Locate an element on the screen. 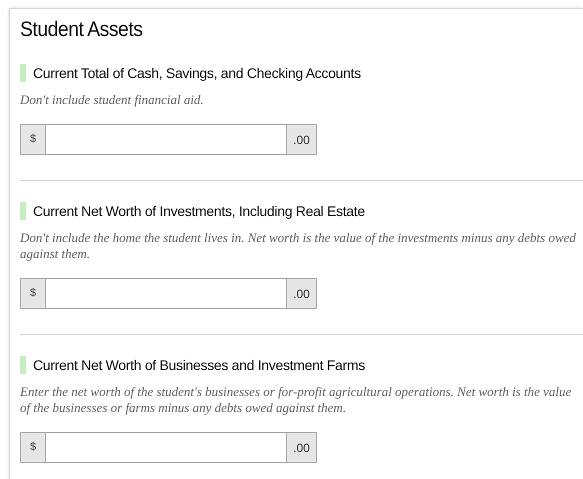 The height and width of the screenshot is (479, 583). section-heading: Current Net Worth of Businesses and Investment Farms is located at coordinates (199, 365).